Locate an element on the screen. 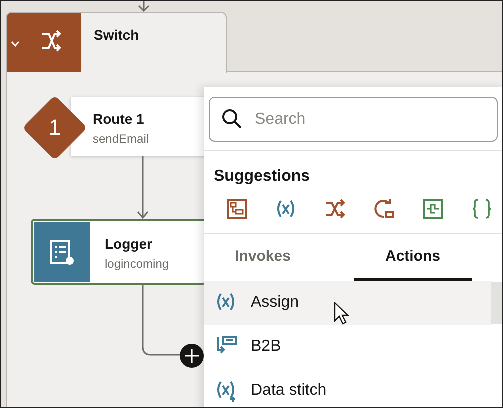  action-item: Data stitch is located at coordinates (348, 388).